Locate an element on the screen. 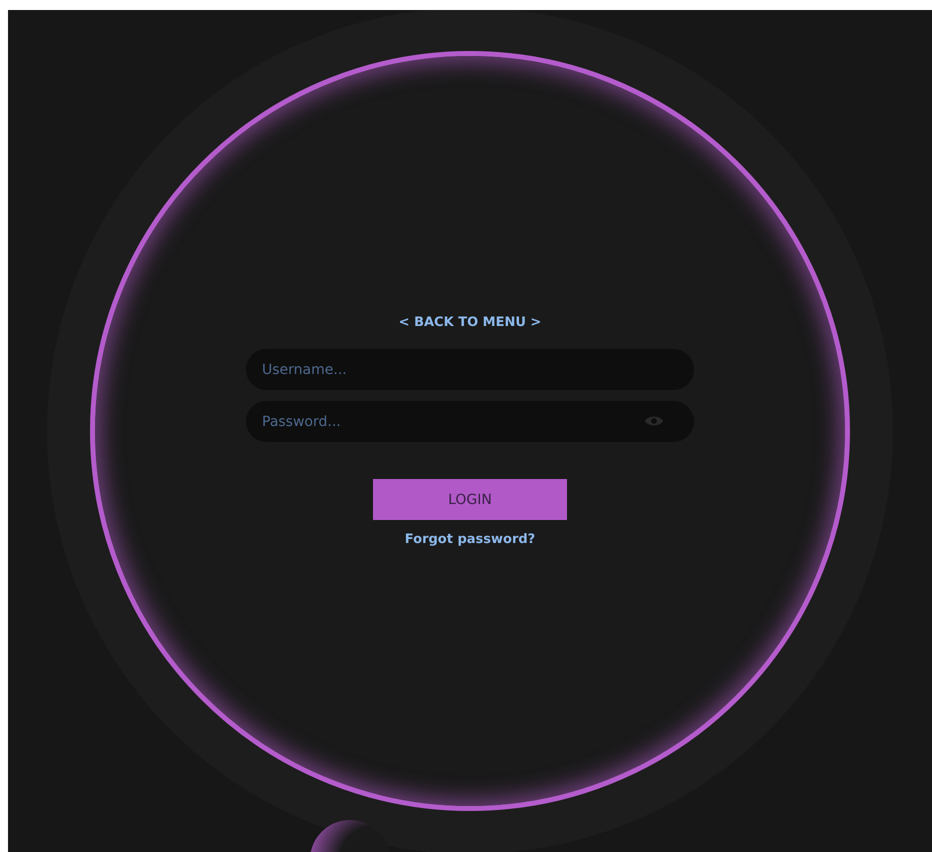 The height and width of the screenshot is (852, 932). back-to-menu-link: < BACK TO MENU > is located at coordinates (470, 322).